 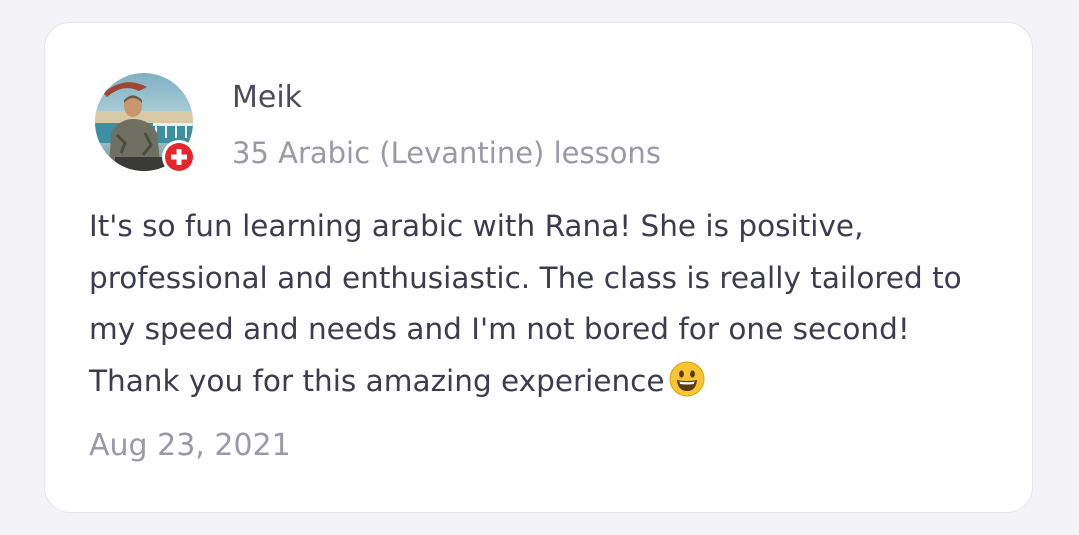 What do you see at coordinates (190, 445) in the screenshot?
I see `review-date: Aug 23, 2021` at bounding box center [190, 445].